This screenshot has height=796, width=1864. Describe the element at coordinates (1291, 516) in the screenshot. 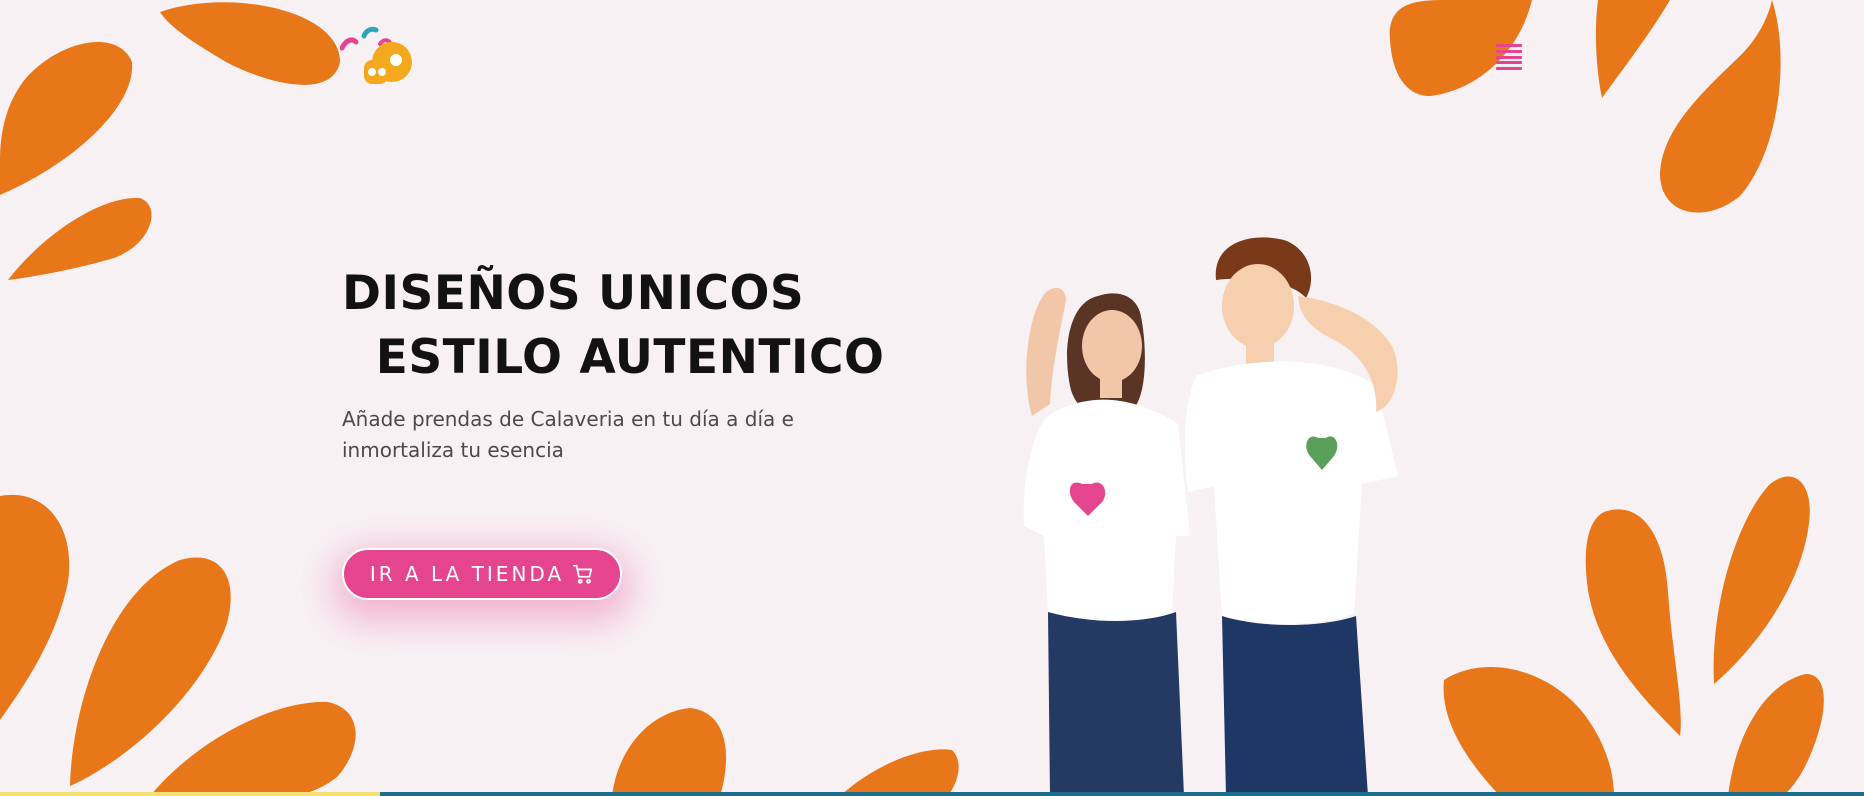

I see `man-figure` at that location.